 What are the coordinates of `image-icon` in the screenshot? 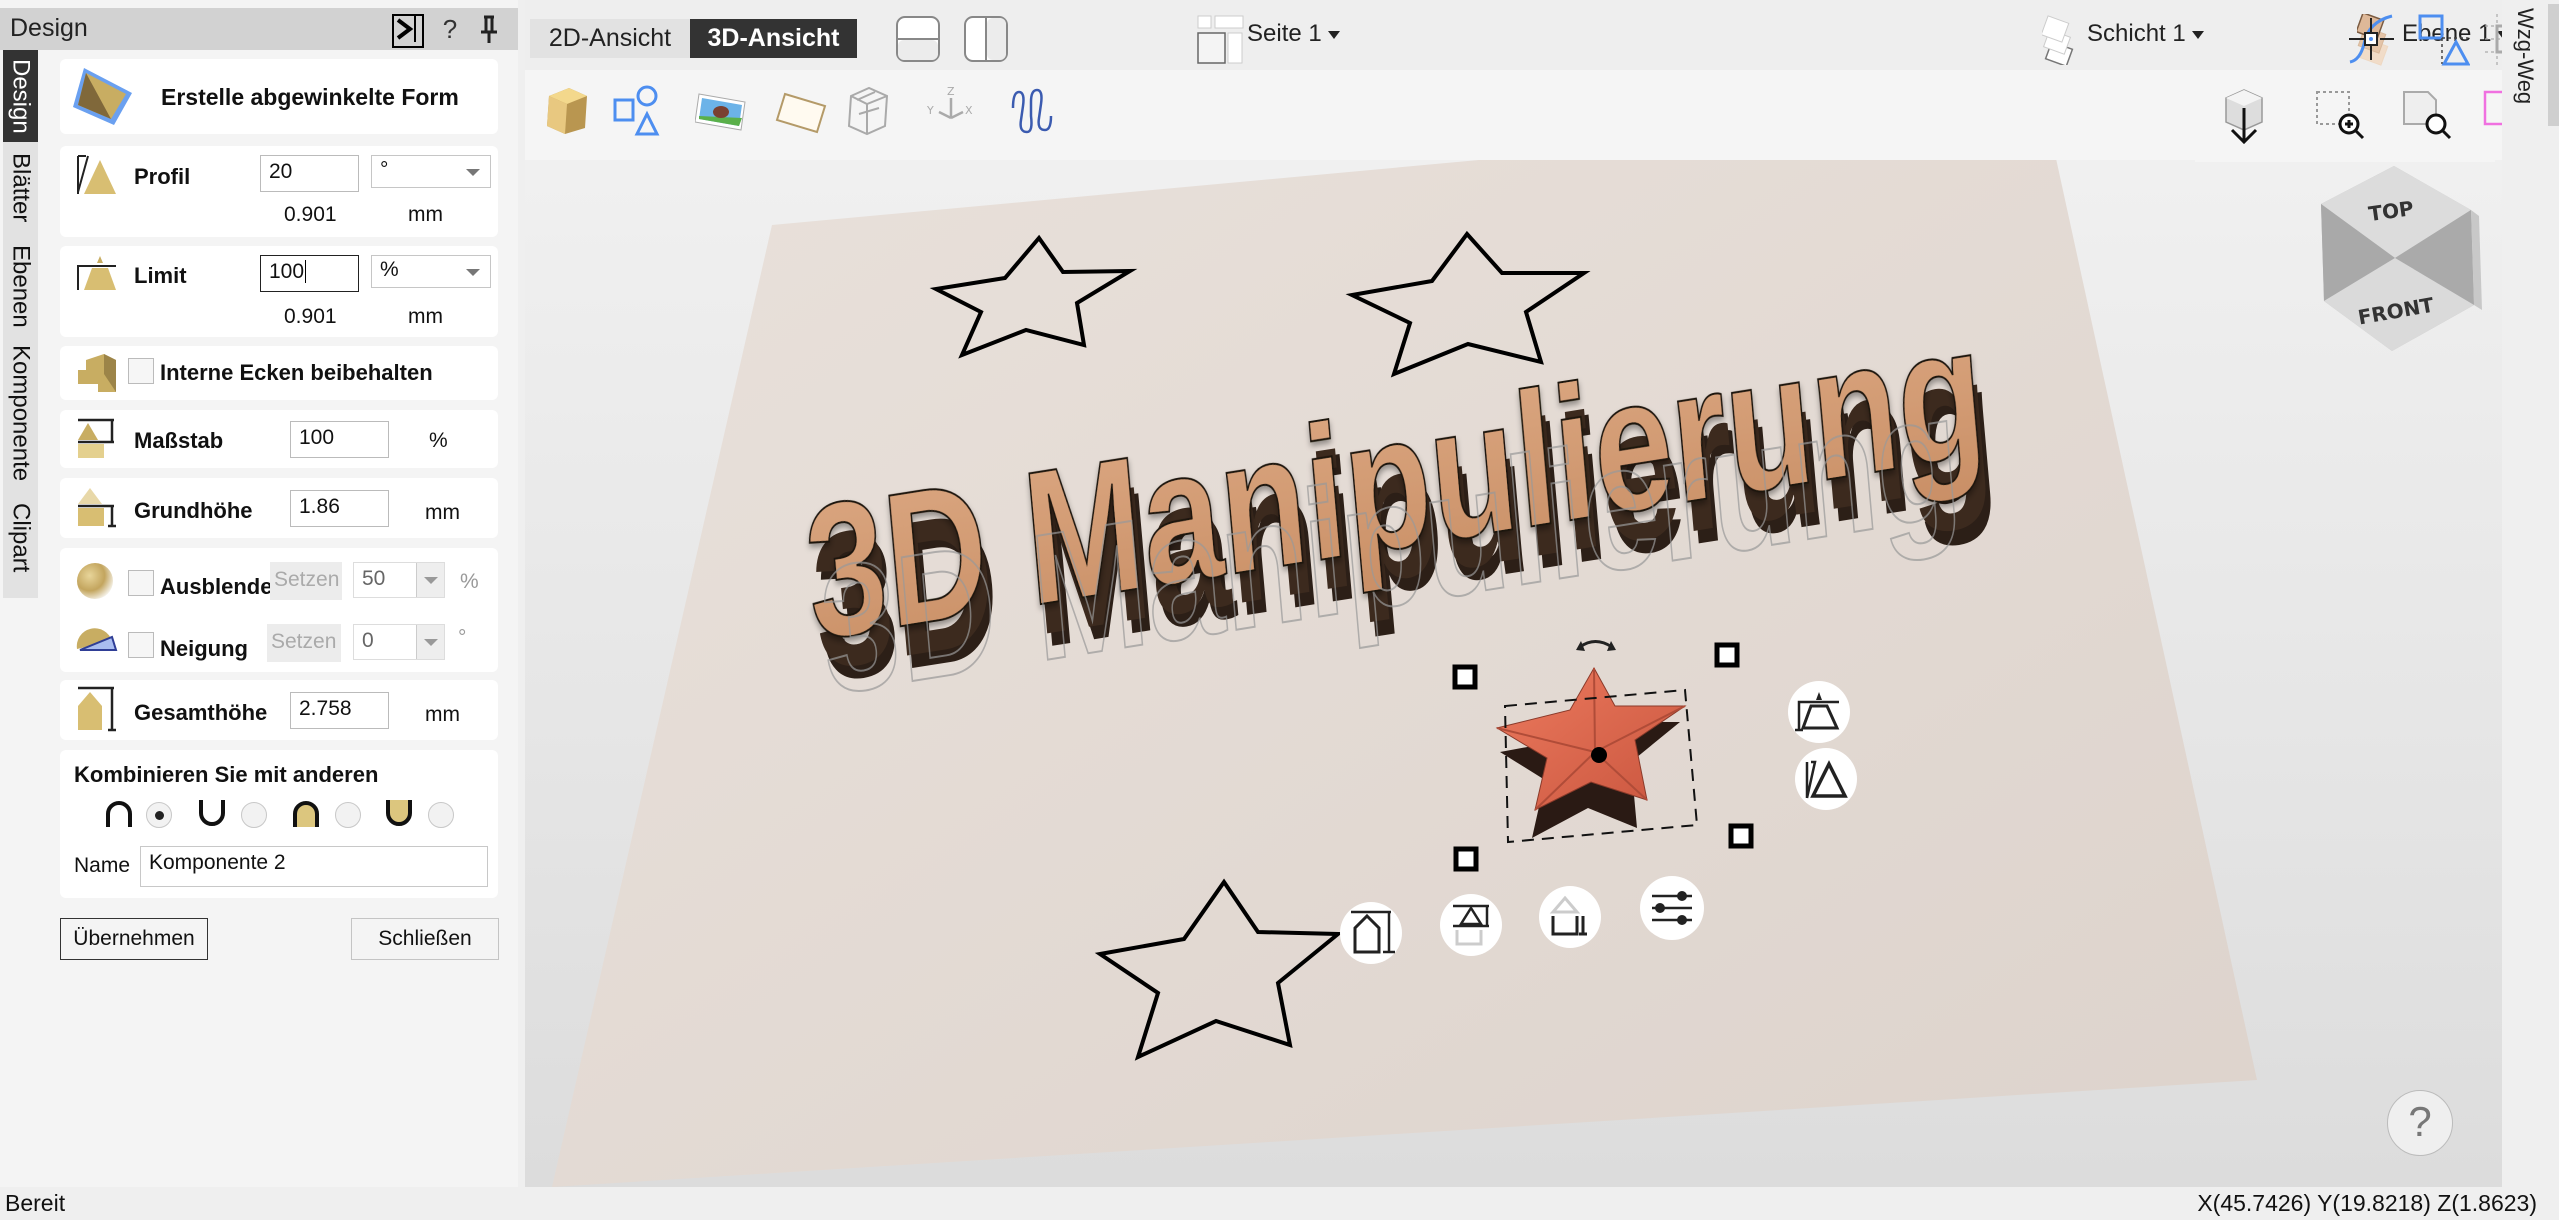 It's located at (721, 111).